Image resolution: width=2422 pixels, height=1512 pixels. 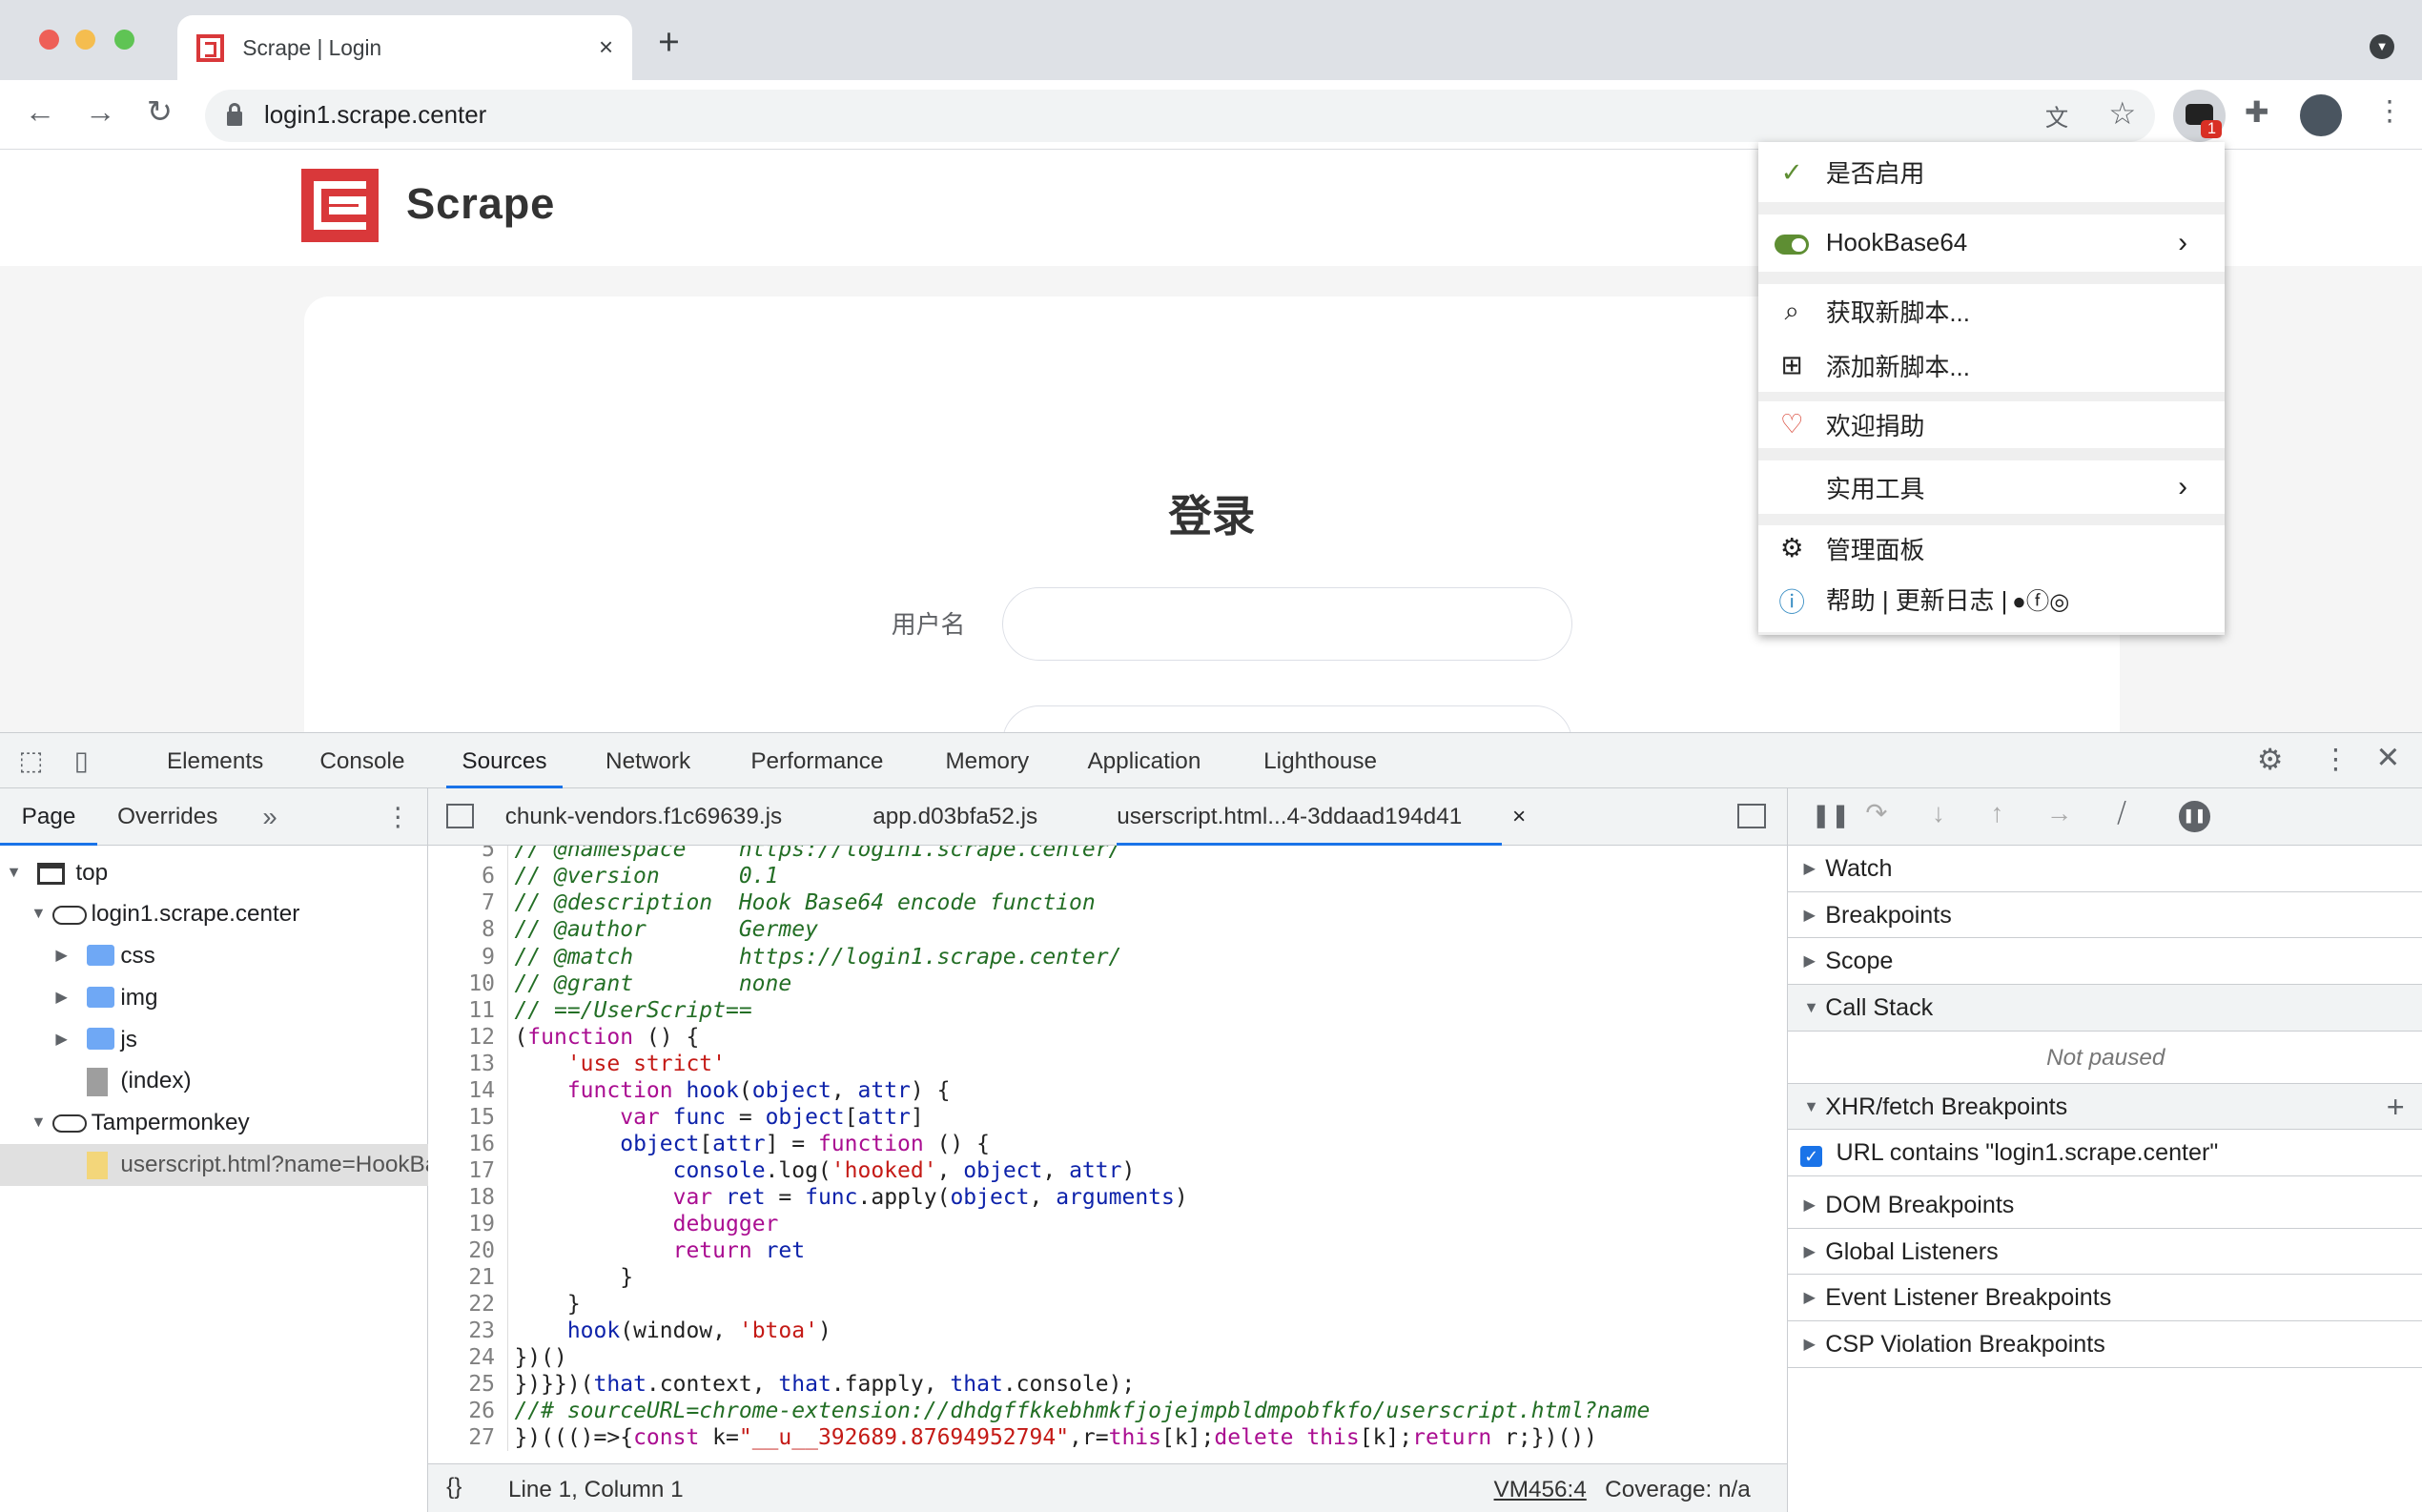 I want to click on line-number: 8, so click(x=468, y=930).